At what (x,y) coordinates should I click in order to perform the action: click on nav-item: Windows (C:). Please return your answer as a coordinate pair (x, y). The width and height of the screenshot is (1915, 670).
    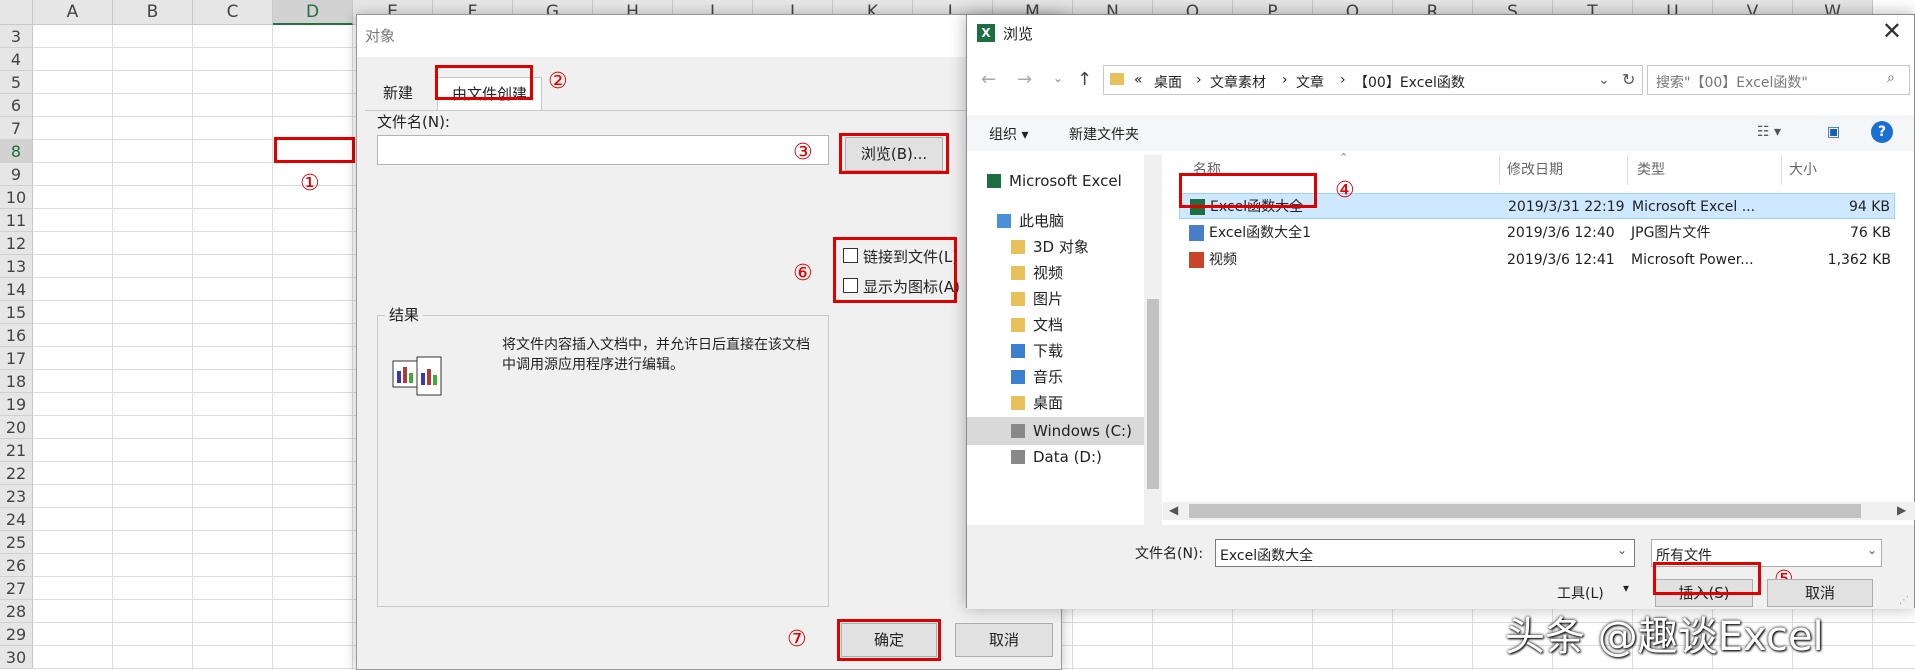
    Looking at the image, I should click on (1057, 431).